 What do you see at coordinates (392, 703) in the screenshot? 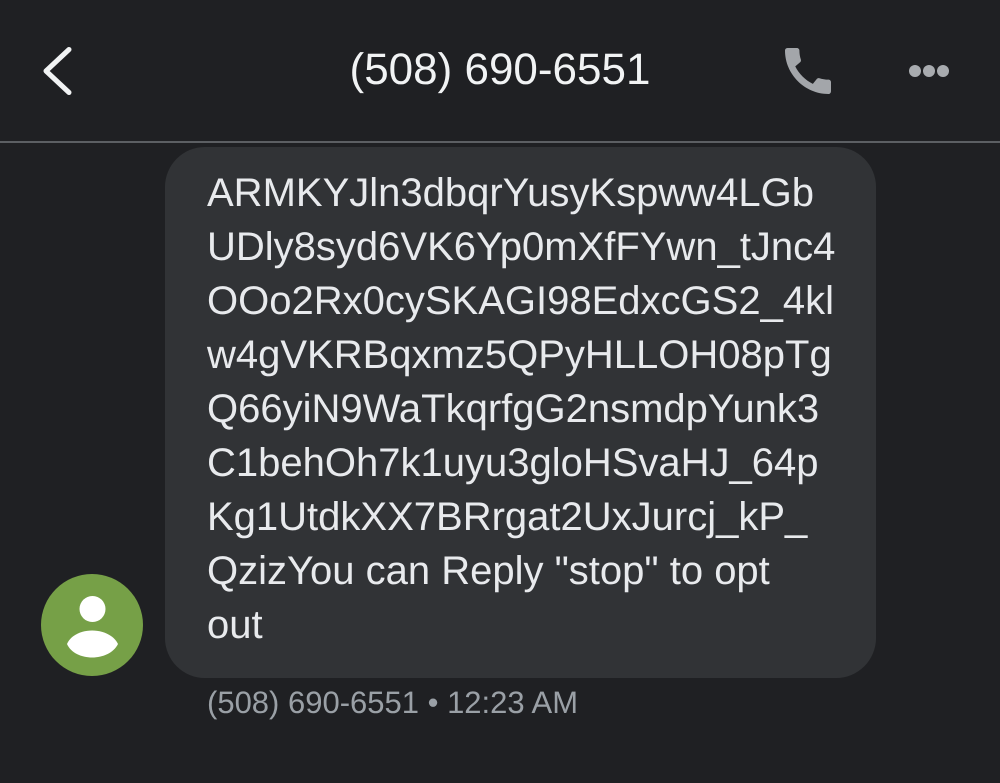
I see `message-meta: (508) 690-6551 • 12:23 AM` at bounding box center [392, 703].